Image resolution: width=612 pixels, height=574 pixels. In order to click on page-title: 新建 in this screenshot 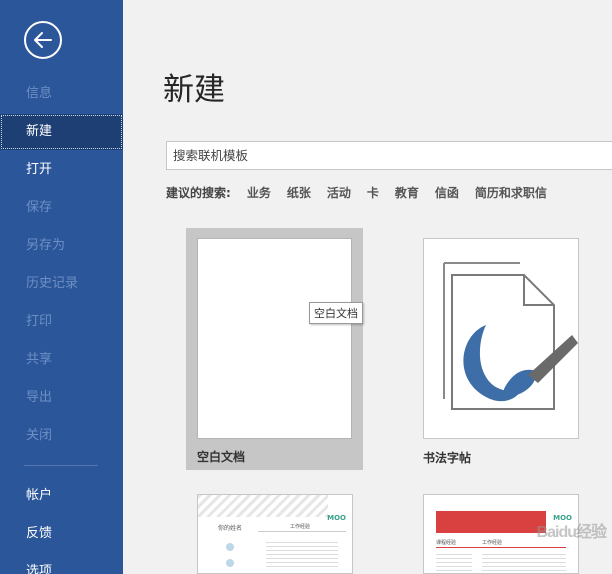, I will do `click(194, 90)`.